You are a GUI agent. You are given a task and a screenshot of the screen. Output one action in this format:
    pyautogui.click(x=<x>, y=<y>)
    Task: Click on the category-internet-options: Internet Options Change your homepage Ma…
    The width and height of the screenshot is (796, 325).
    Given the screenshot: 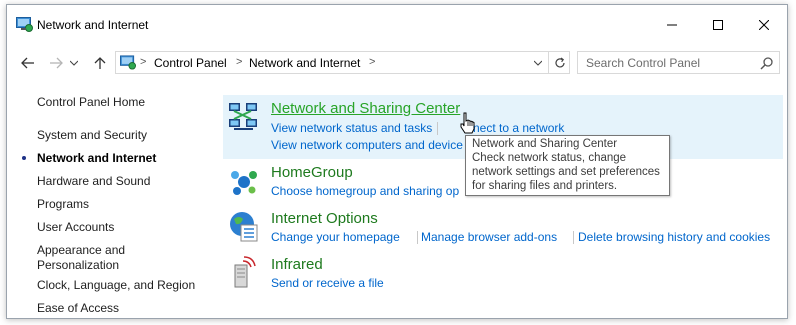 What is the action you would take?
    pyautogui.click(x=503, y=227)
    